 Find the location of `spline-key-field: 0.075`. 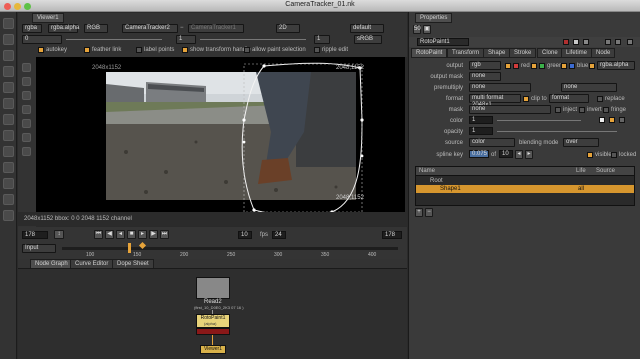

spline-key-field: 0.075 is located at coordinates (479, 154).